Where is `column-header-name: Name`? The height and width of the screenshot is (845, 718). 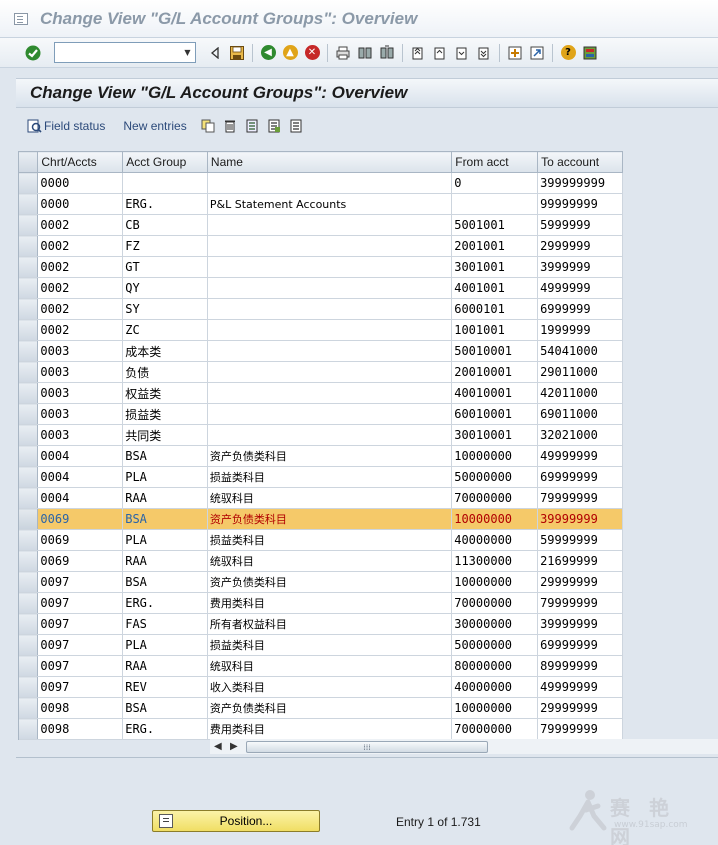
column-header-name: Name is located at coordinates (330, 162).